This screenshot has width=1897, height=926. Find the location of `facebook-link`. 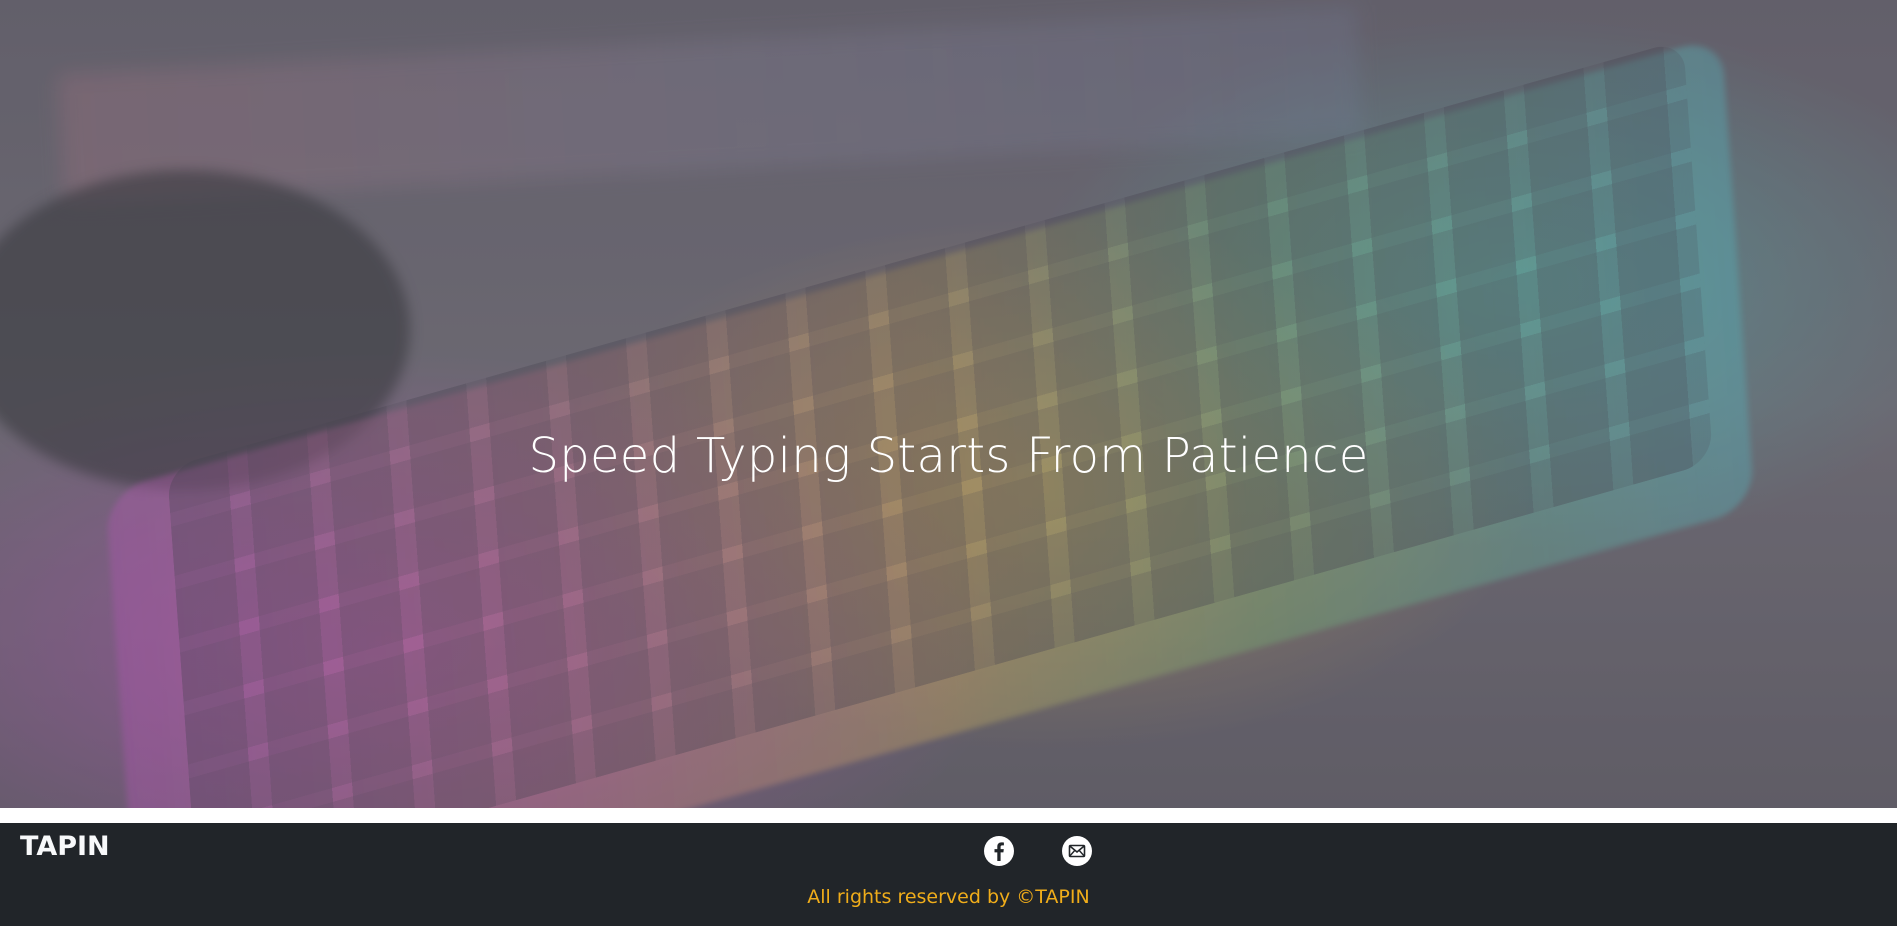

facebook-link is located at coordinates (999, 851).